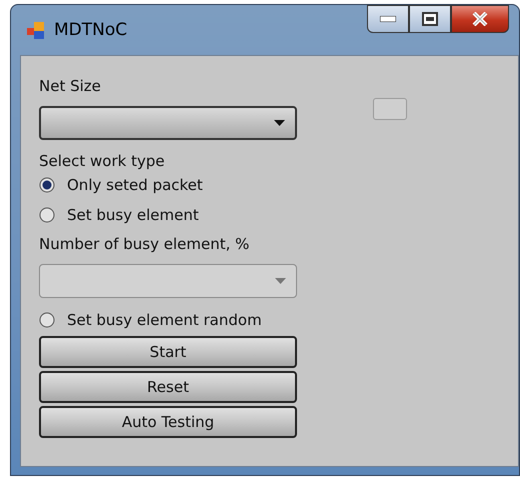  I want to click on maximize-icon, so click(430, 19).